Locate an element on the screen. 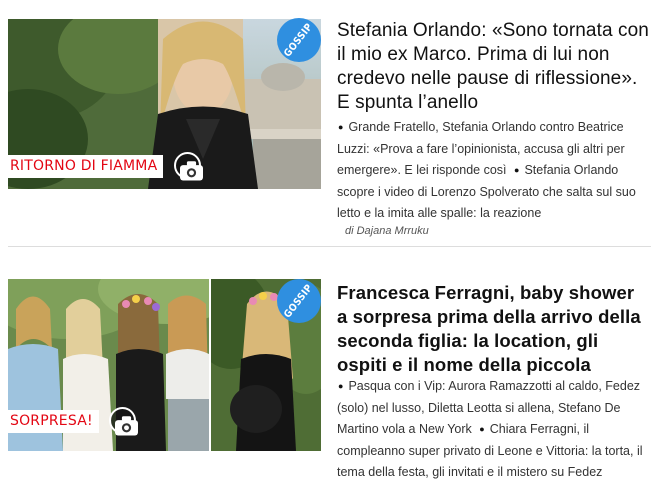  article-1-tag: RITORNO DI FIAMMA is located at coordinates (86, 166).